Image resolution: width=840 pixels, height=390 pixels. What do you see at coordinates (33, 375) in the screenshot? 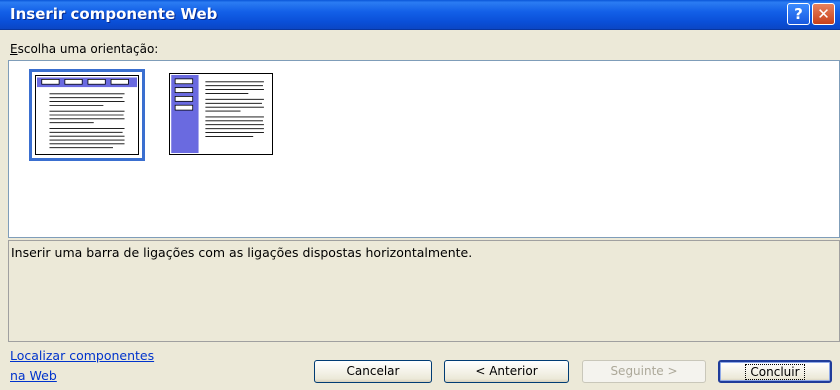
I see `find-components-link-line2: na Web` at bounding box center [33, 375].